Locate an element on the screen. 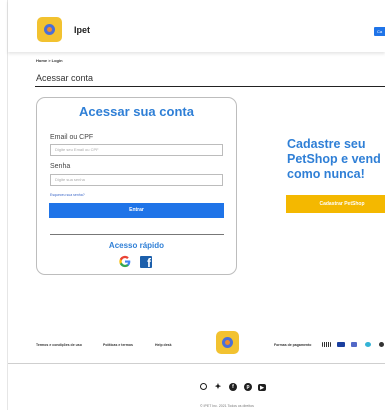  footer-divider is located at coordinates (196, 363).